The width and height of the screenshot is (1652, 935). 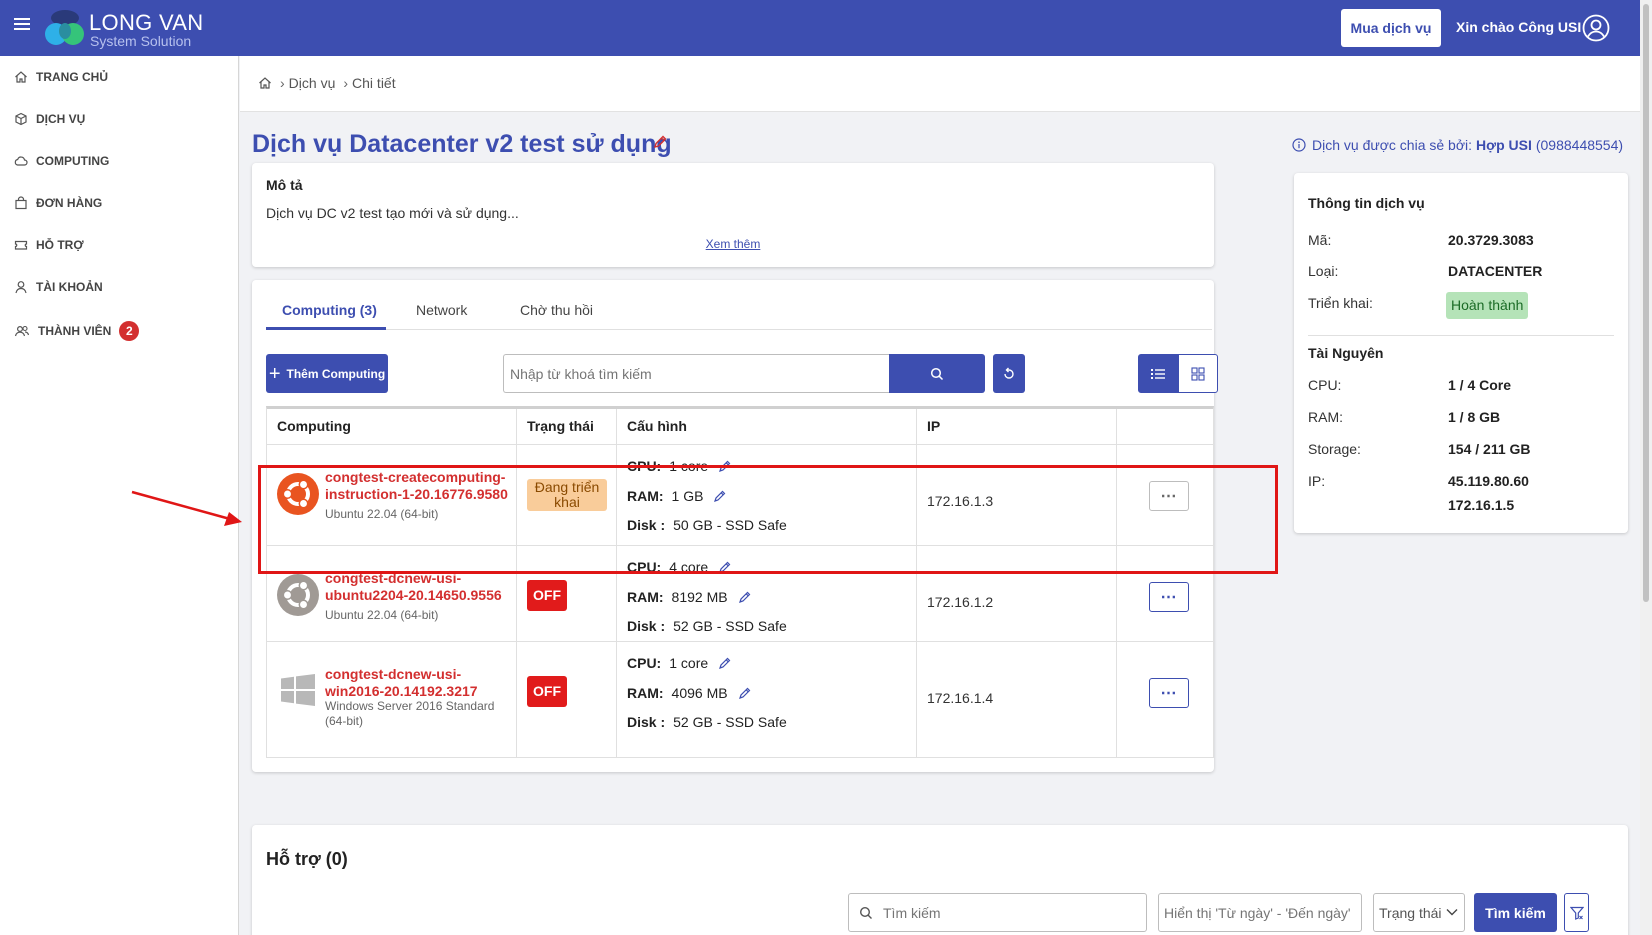 I want to click on sidebar-item-support: HỖ TRỢ, so click(x=49, y=245).